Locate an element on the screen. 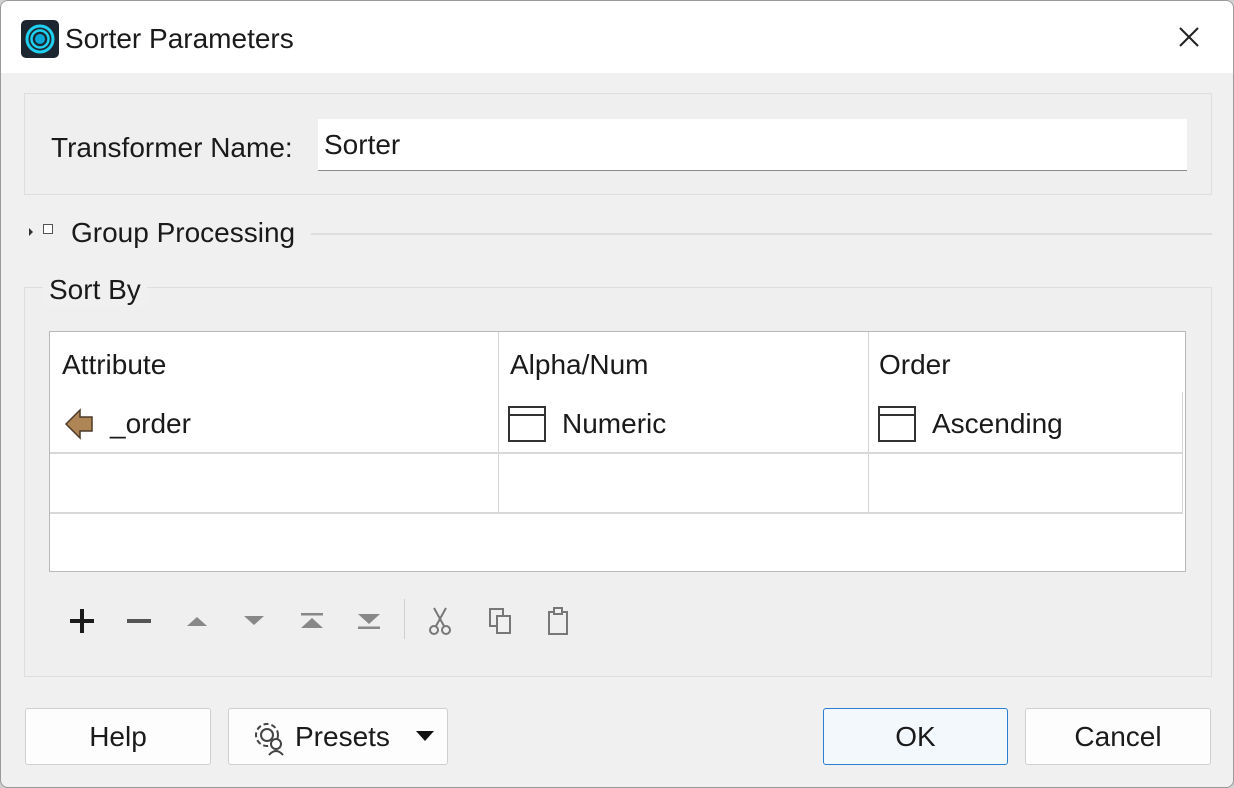 The width and height of the screenshot is (1234, 788). window-title: Sorter Parameters is located at coordinates (179, 38).